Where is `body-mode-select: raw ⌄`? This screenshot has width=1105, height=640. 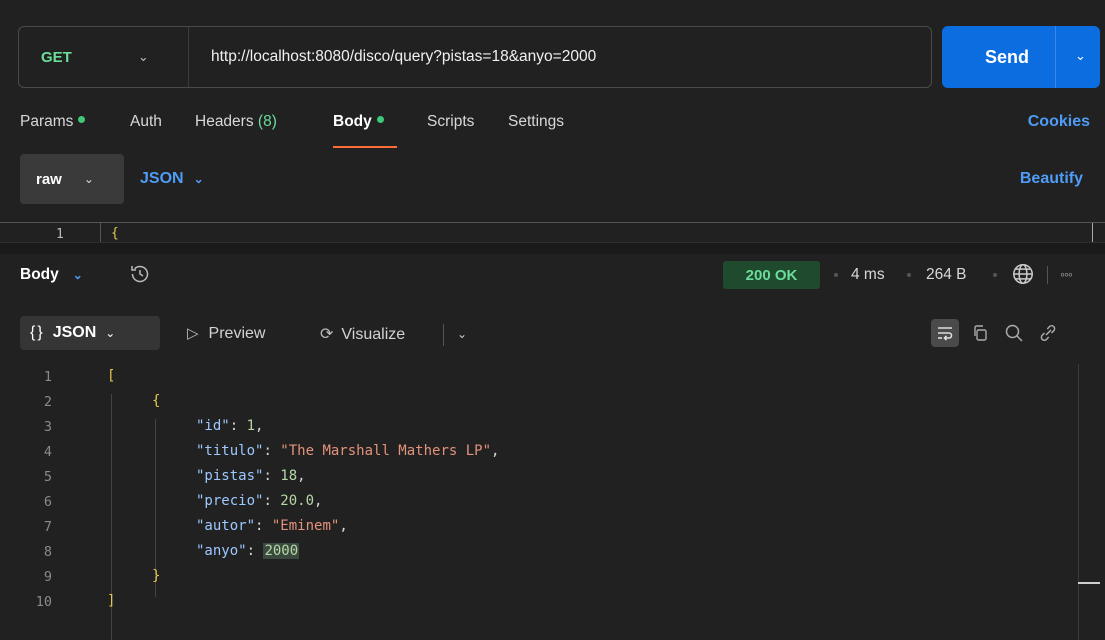
body-mode-select: raw ⌄ is located at coordinates (72, 179).